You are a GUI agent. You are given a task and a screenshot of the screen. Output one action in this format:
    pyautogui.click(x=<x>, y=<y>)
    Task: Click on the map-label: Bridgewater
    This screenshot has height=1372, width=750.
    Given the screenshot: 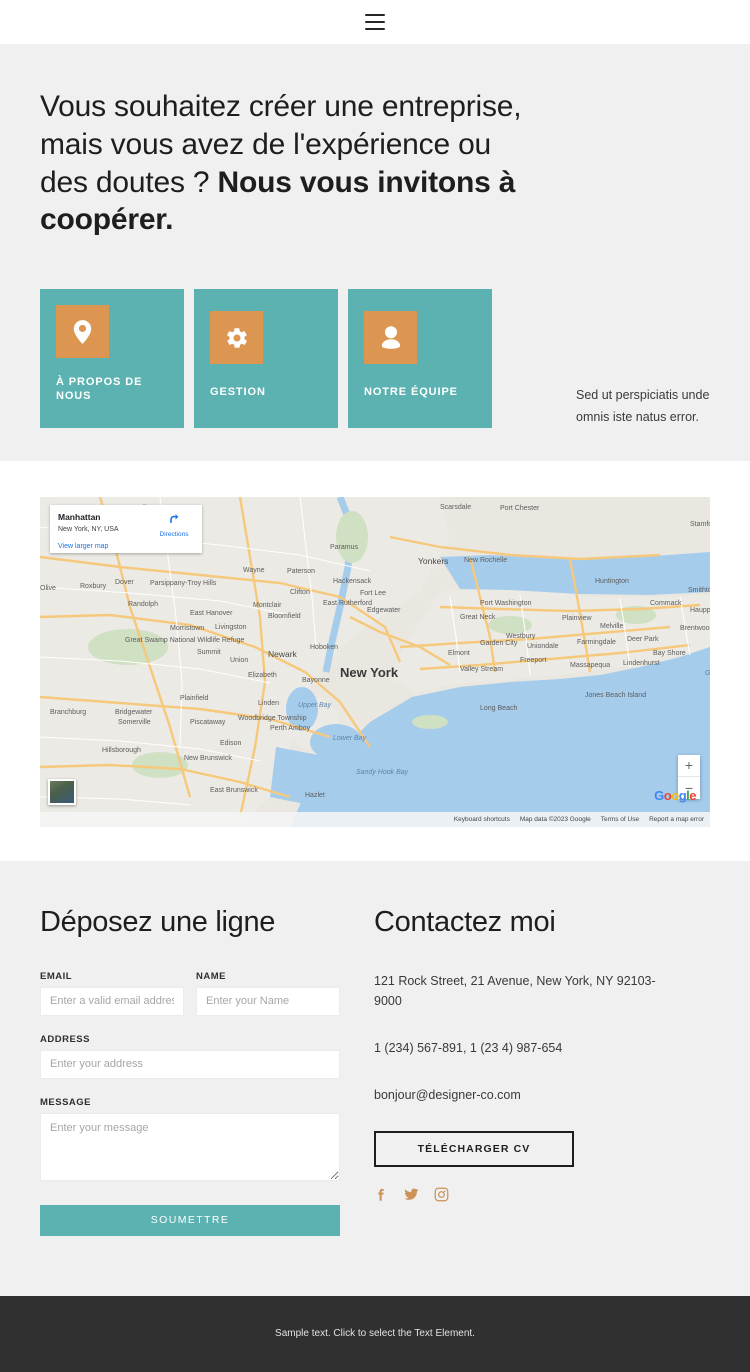 What is the action you would take?
    pyautogui.click(x=134, y=712)
    